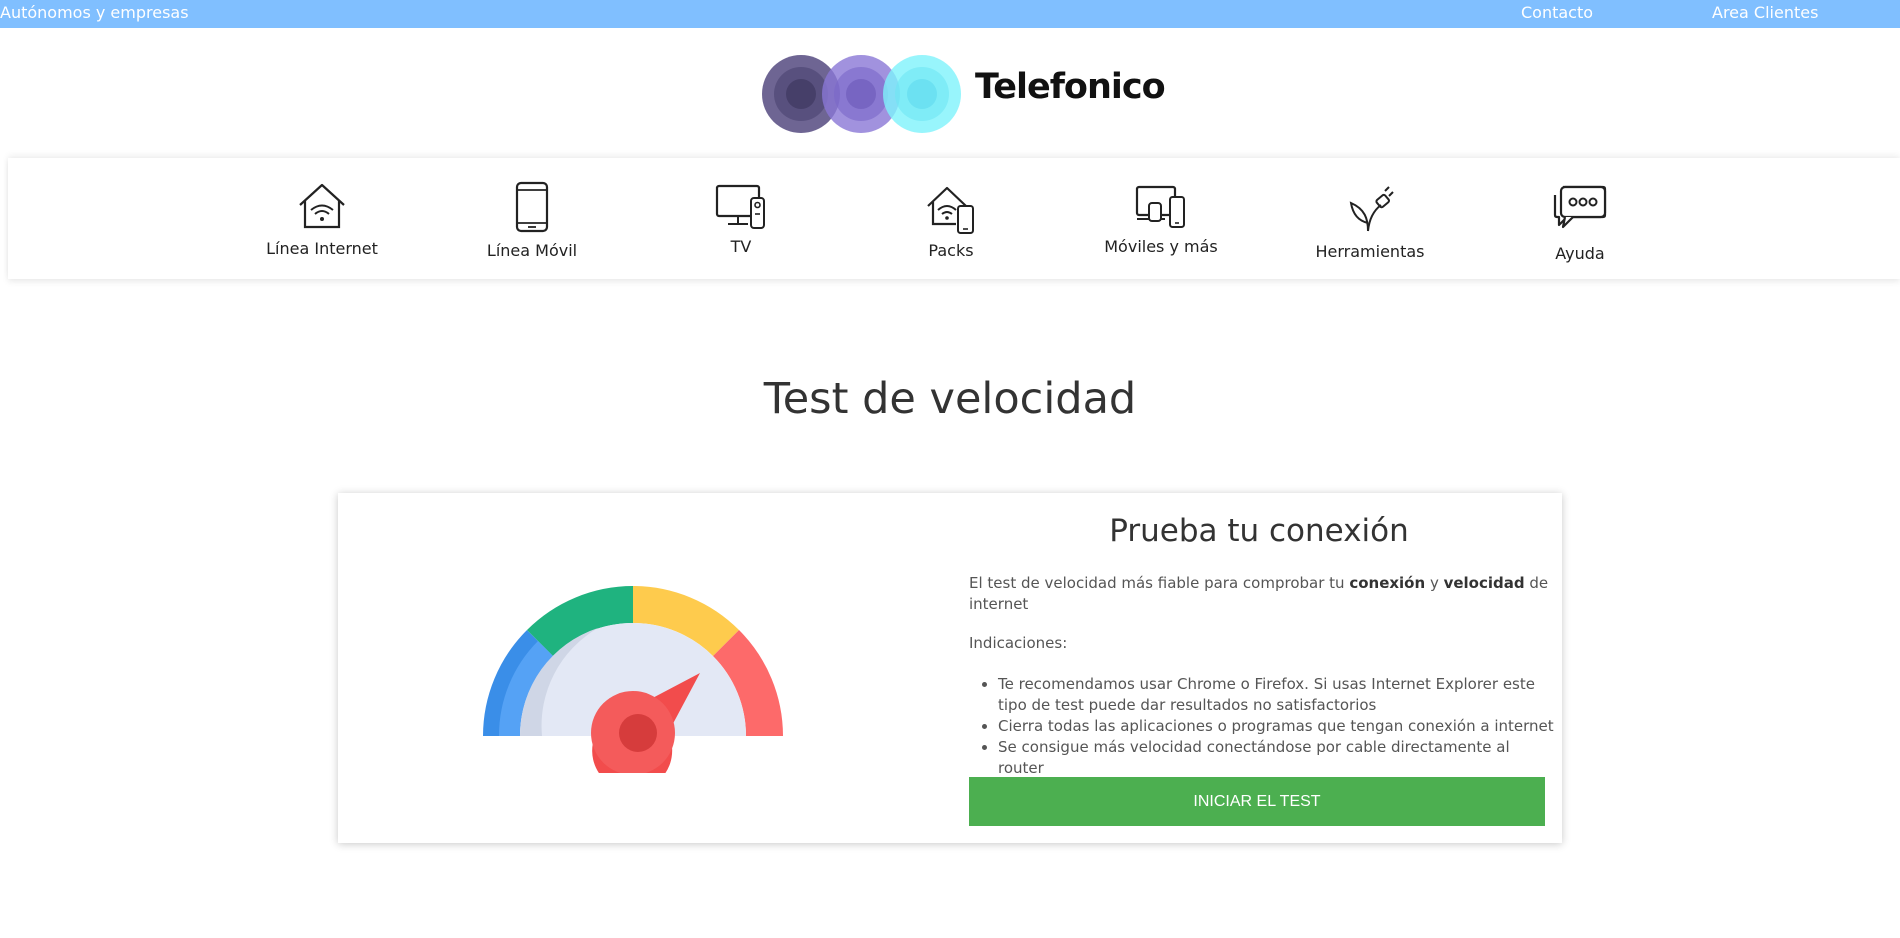 The width and height of the screenshot is (1900, 938). Describe the element at coordinates (1370, 251) in the screenshot. I see `nav-label: Herramientas` at that location.